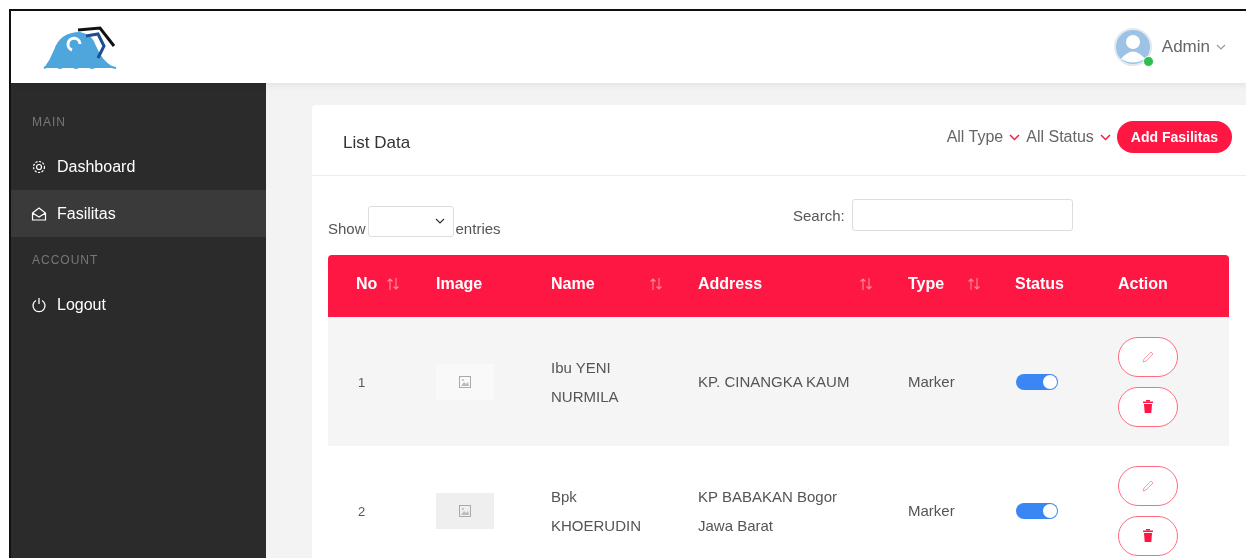 Image resolution: width=1246 pixels, height=558 pixels. What do you see at coordinates (39, 213) in the screenshot?
I see `envelope-icon` at bounding box center [39, 213].